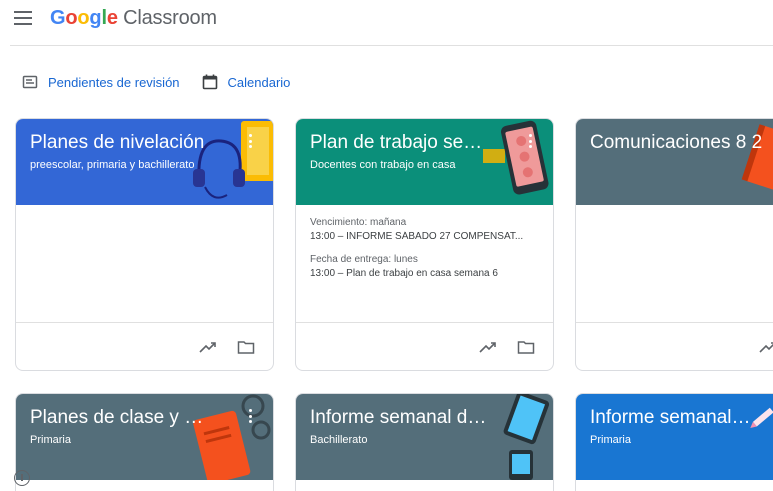 The width and height of the screenshot is (773, 491). Describe the element at coordinates (364, 259) in the screenshot. I see `due-label: Fecha de entrega: lunes` at that location.